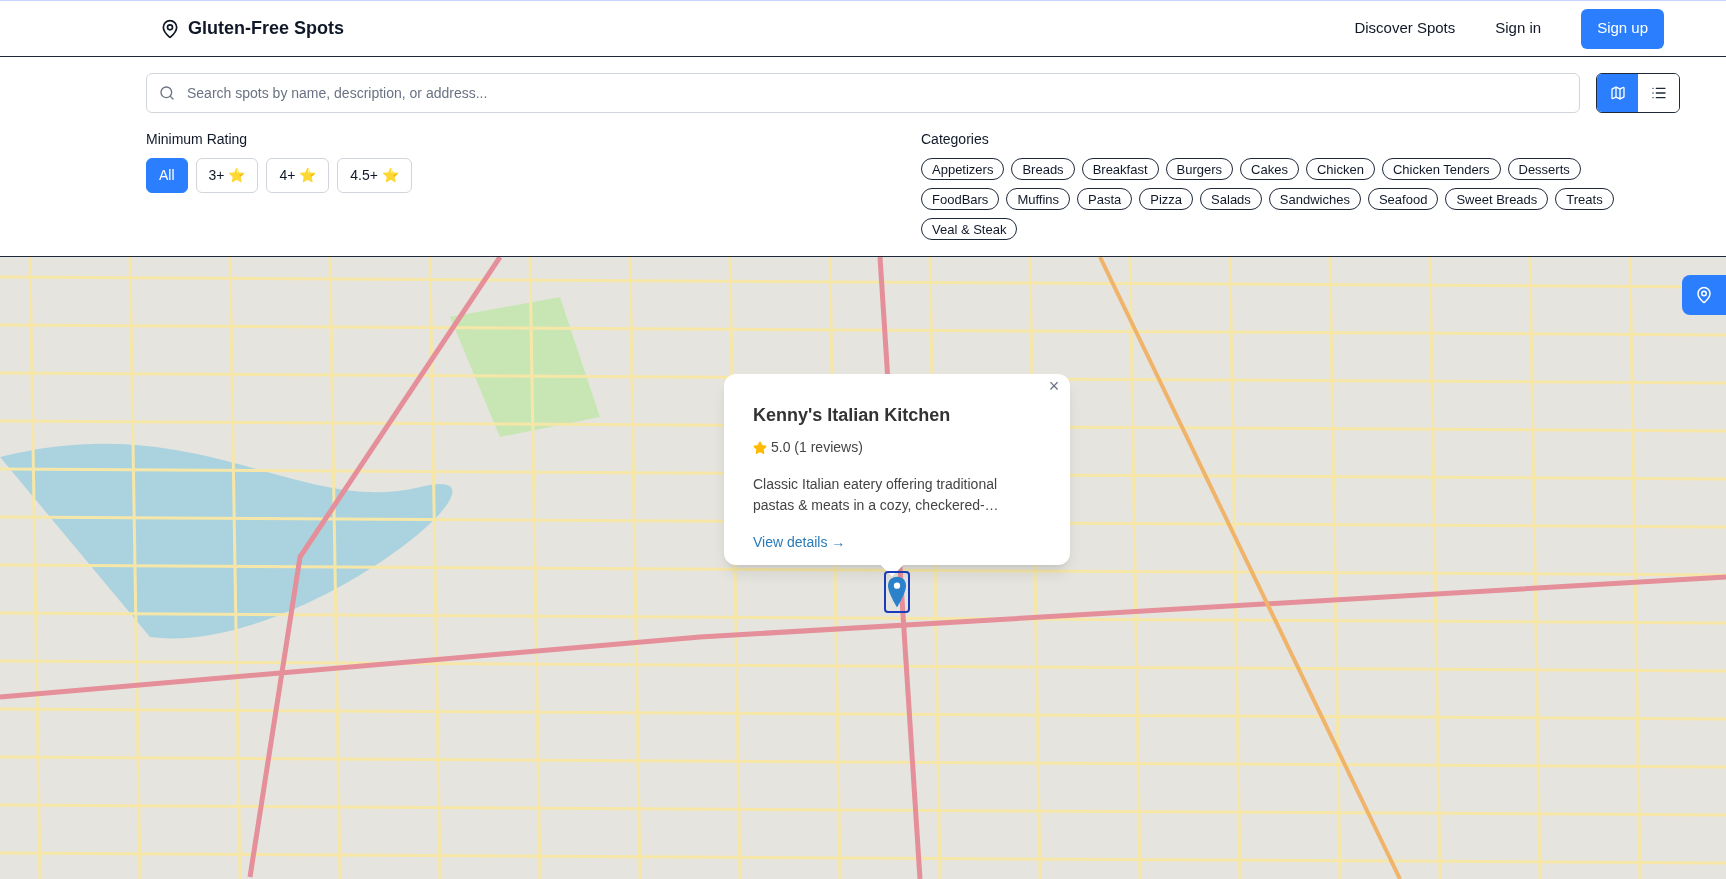  What do you see at coordinates (167, 93) in the screenshot?
I see `search-icon` at bounding box center [167, 93].